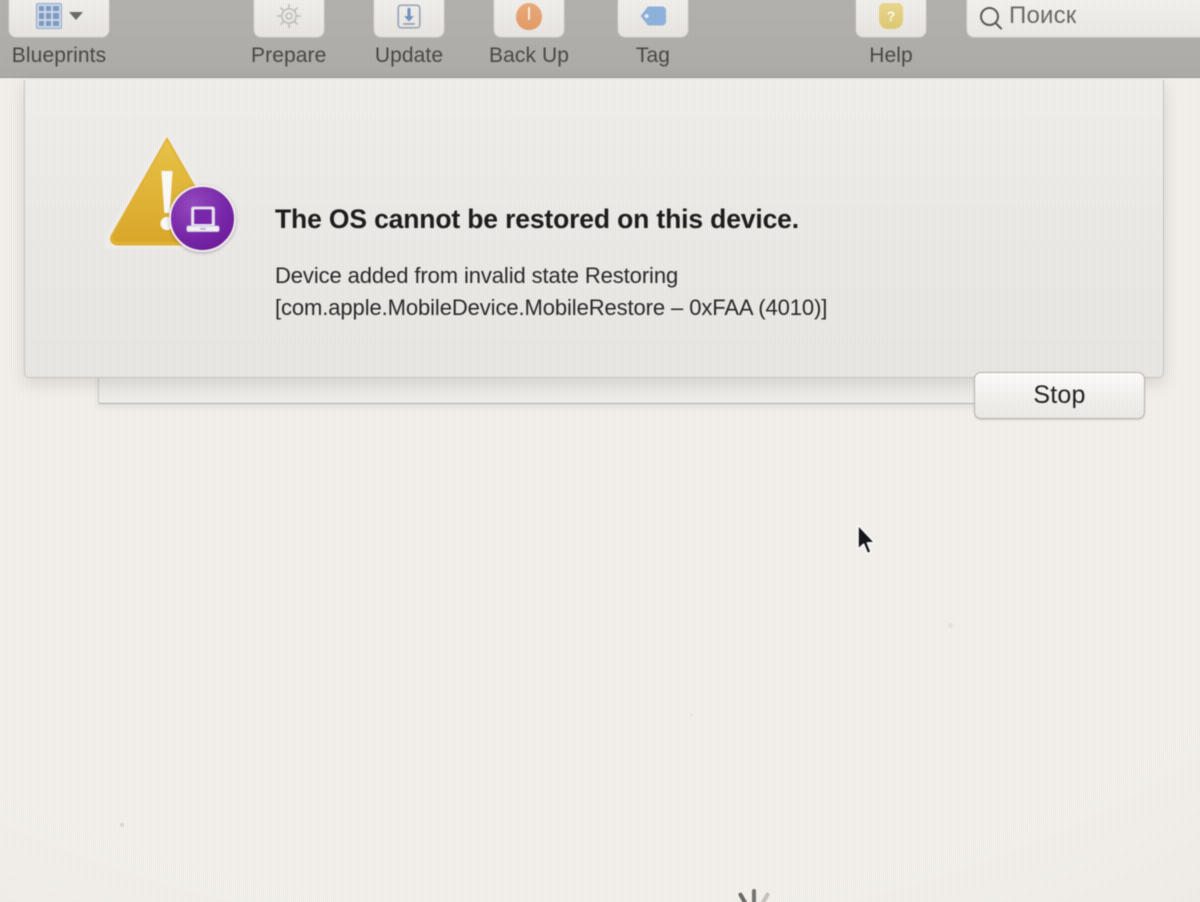  Describe the element at coordinates (529, 16) in the screenshot. I see `backup-icon` at that location.